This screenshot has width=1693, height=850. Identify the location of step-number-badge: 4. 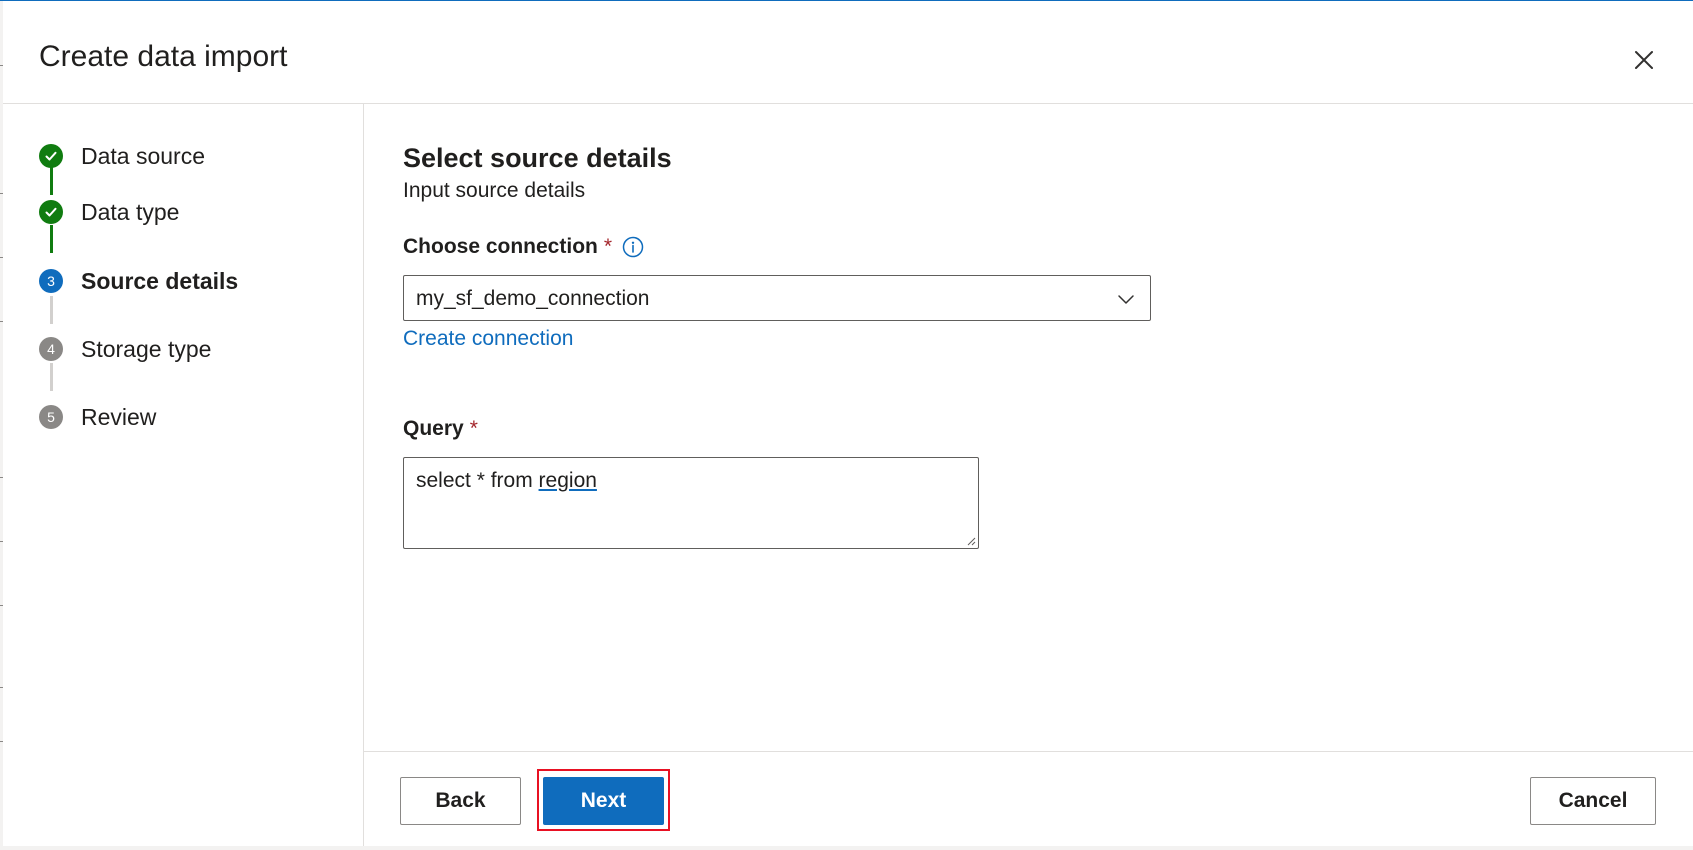
(51, 349).